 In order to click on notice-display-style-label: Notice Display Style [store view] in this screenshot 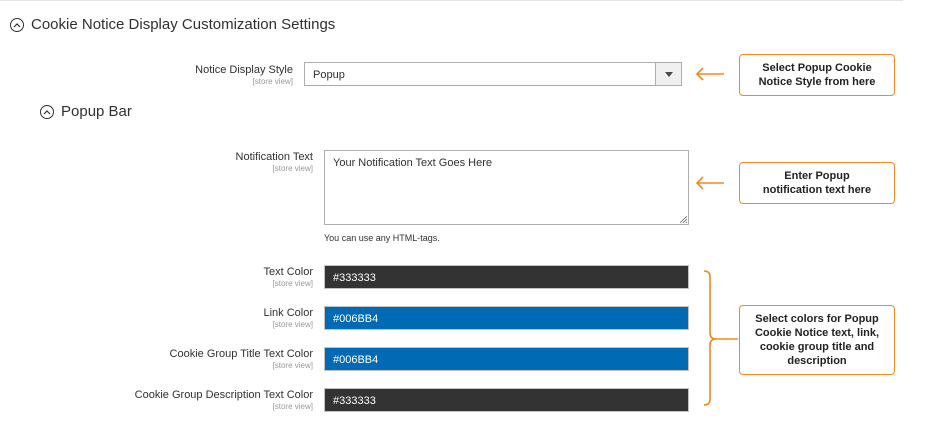, I will do `click(244, 75)`.